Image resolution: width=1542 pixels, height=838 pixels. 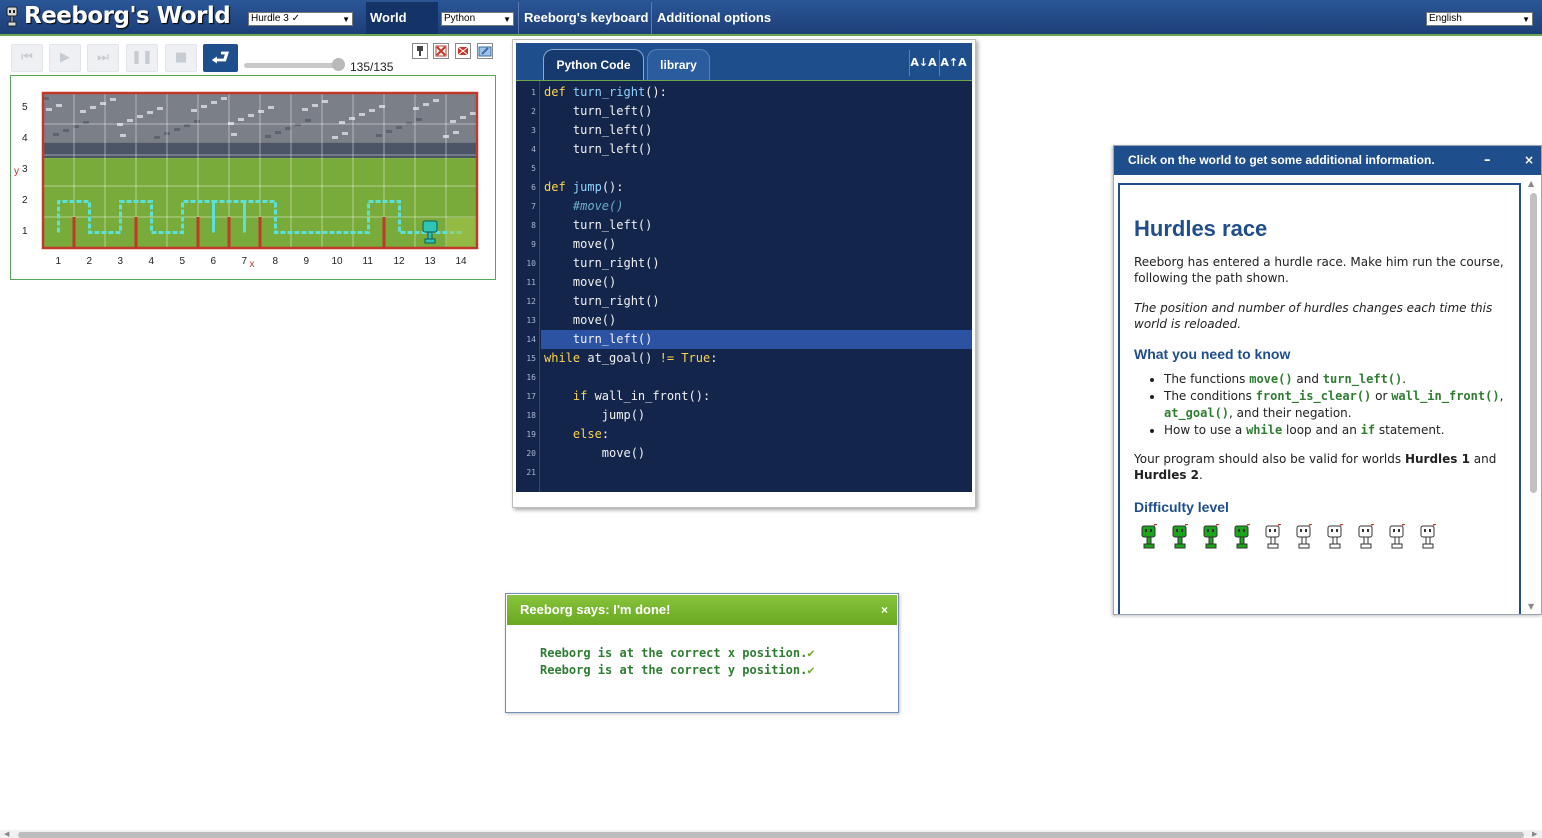 I want to click on pause-button: ❚❚, so click(x=142, y=58).